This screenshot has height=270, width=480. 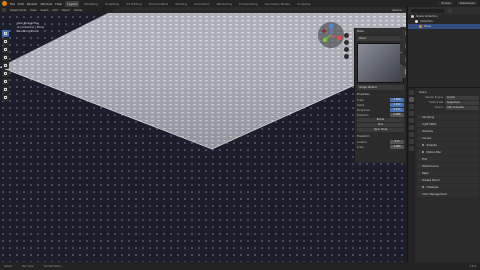 I want to click on status-pan-hint: Pan View, so click(x=28, y=266).